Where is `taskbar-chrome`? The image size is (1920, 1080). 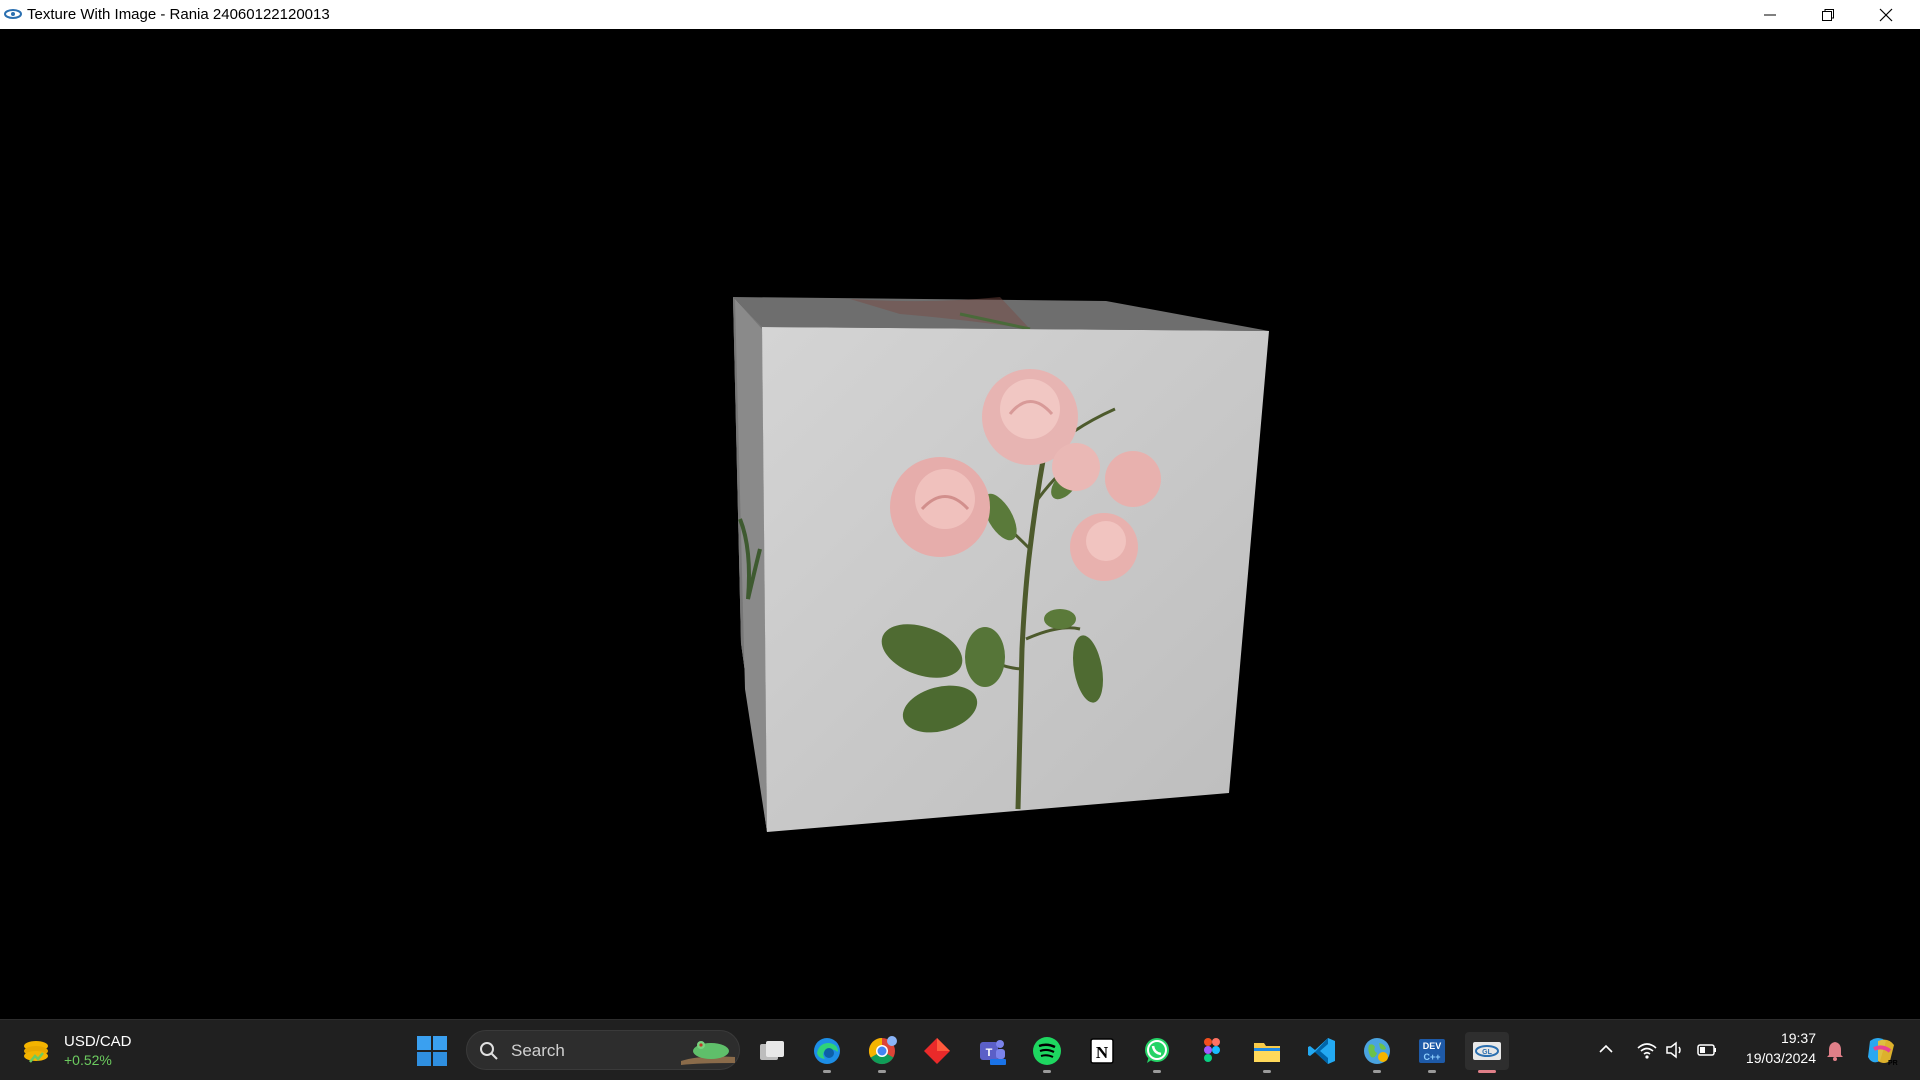 taskbar-chrome is located at coordinates (882, 1052).